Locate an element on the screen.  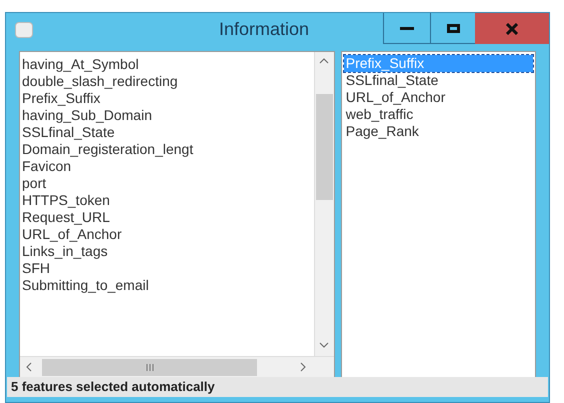
list-item: HTTPS_token is located at coordinates (167, 200).